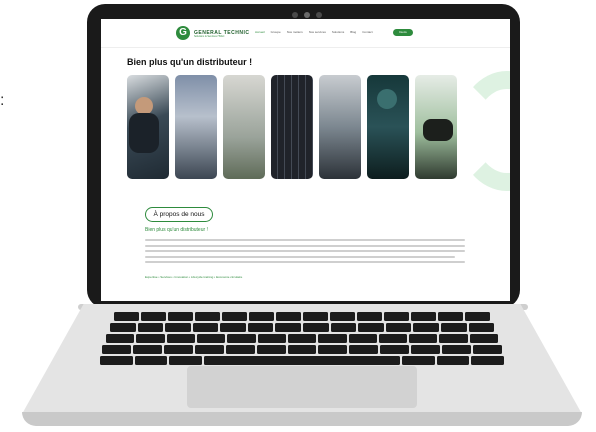  Describe the element at coordinates (276, 32) in the screenshot. I see `nav-item-groupe: Groupe` at that location.